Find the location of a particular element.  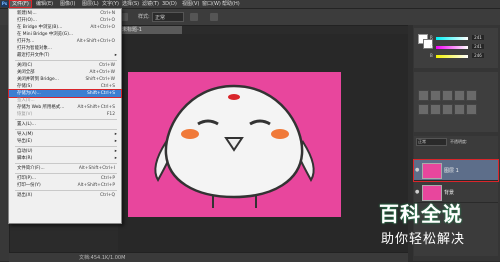

width-field-icon is located at coordinates (194, 17).